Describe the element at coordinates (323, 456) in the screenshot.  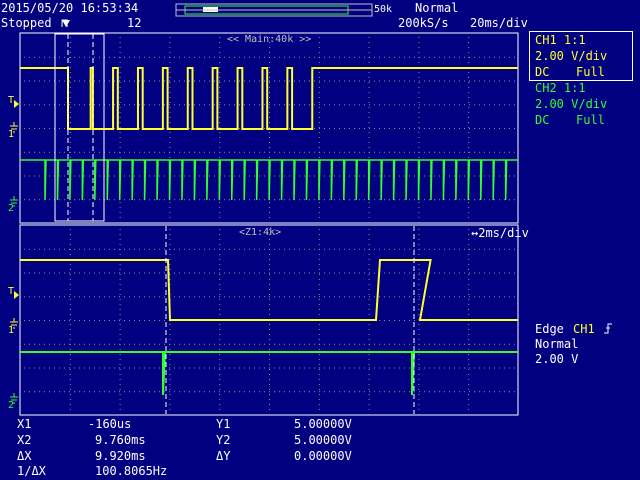
I see `cursor-dy-value: 0.00000V` at that location.